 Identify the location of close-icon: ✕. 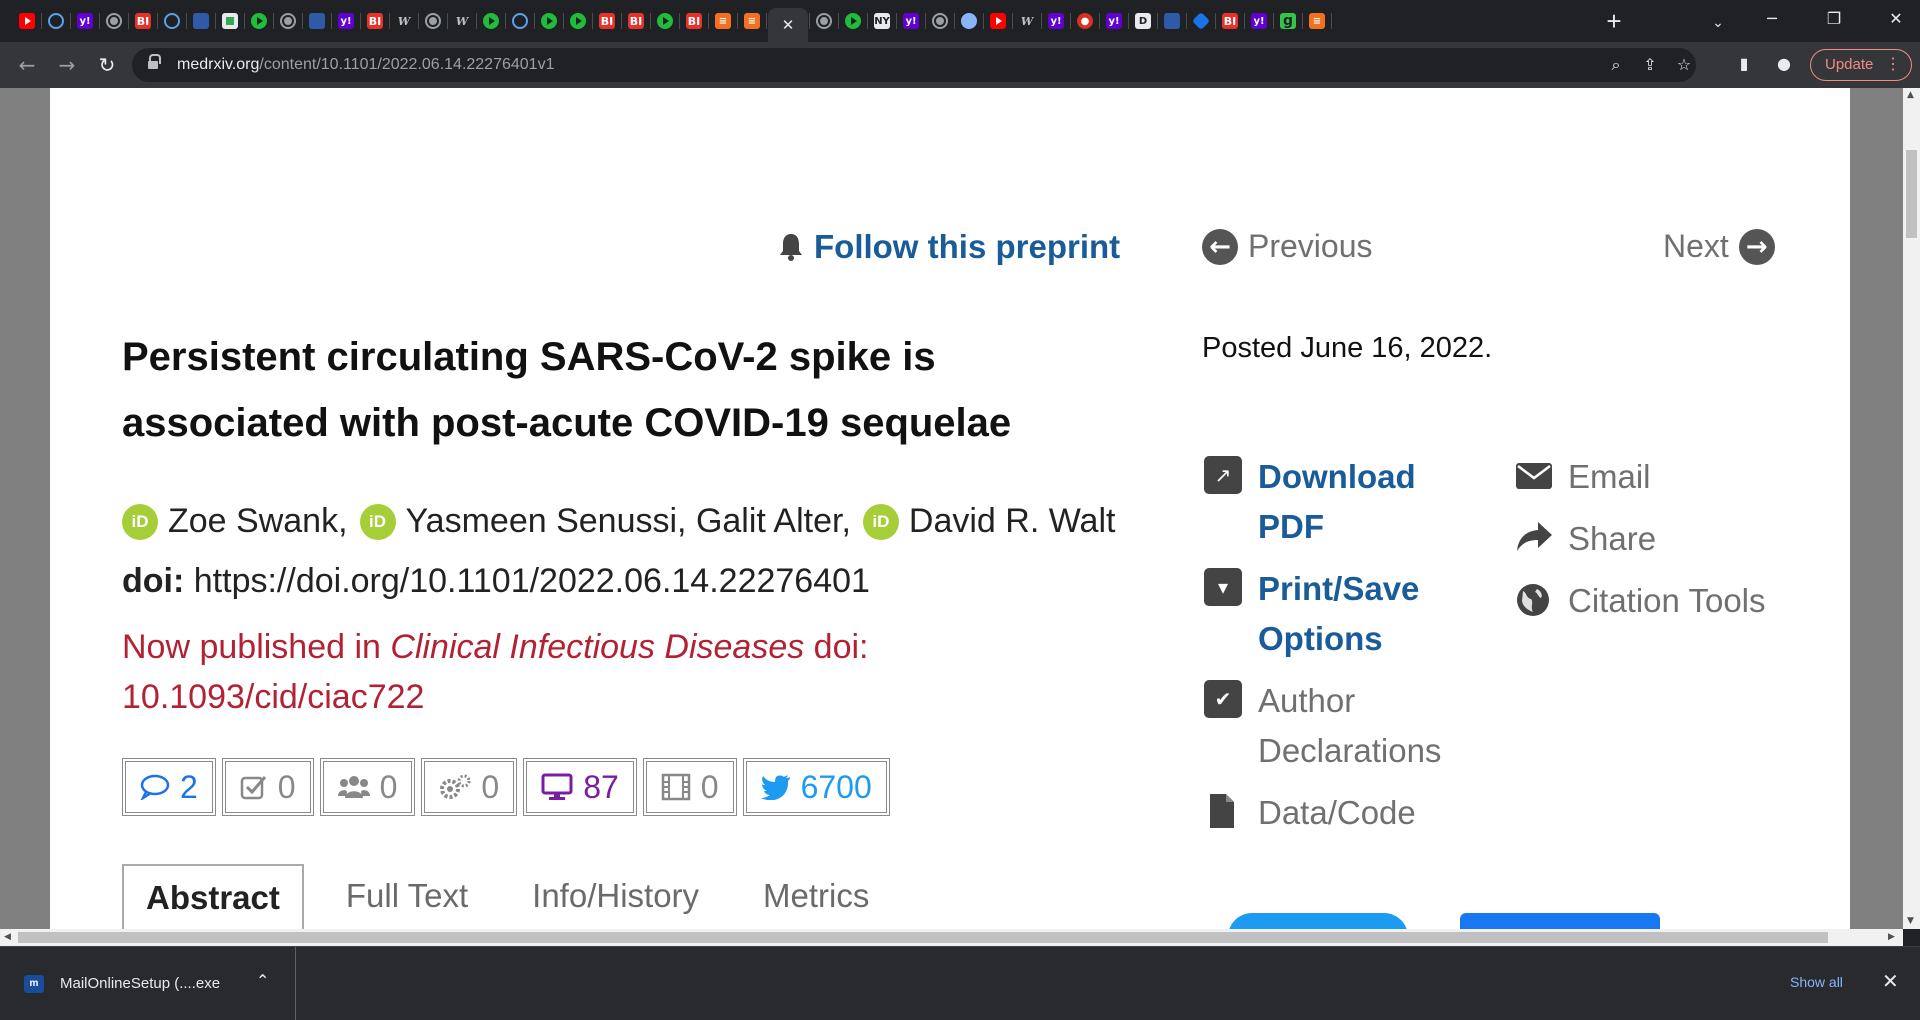
(788, 25).